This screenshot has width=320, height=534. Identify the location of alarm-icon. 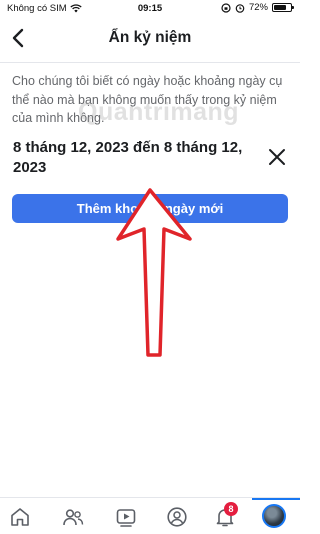
(240, 8).